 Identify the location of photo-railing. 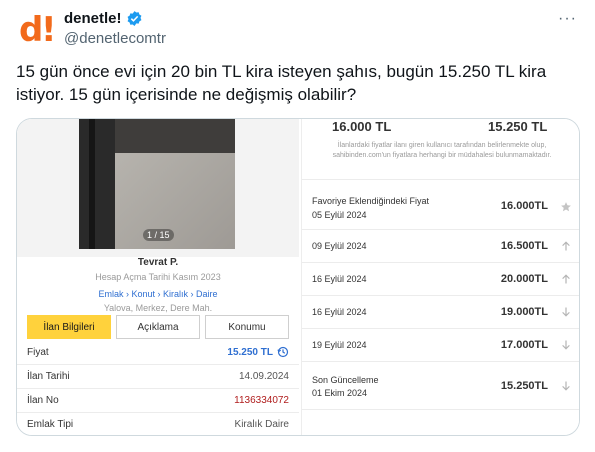
(97, 184).